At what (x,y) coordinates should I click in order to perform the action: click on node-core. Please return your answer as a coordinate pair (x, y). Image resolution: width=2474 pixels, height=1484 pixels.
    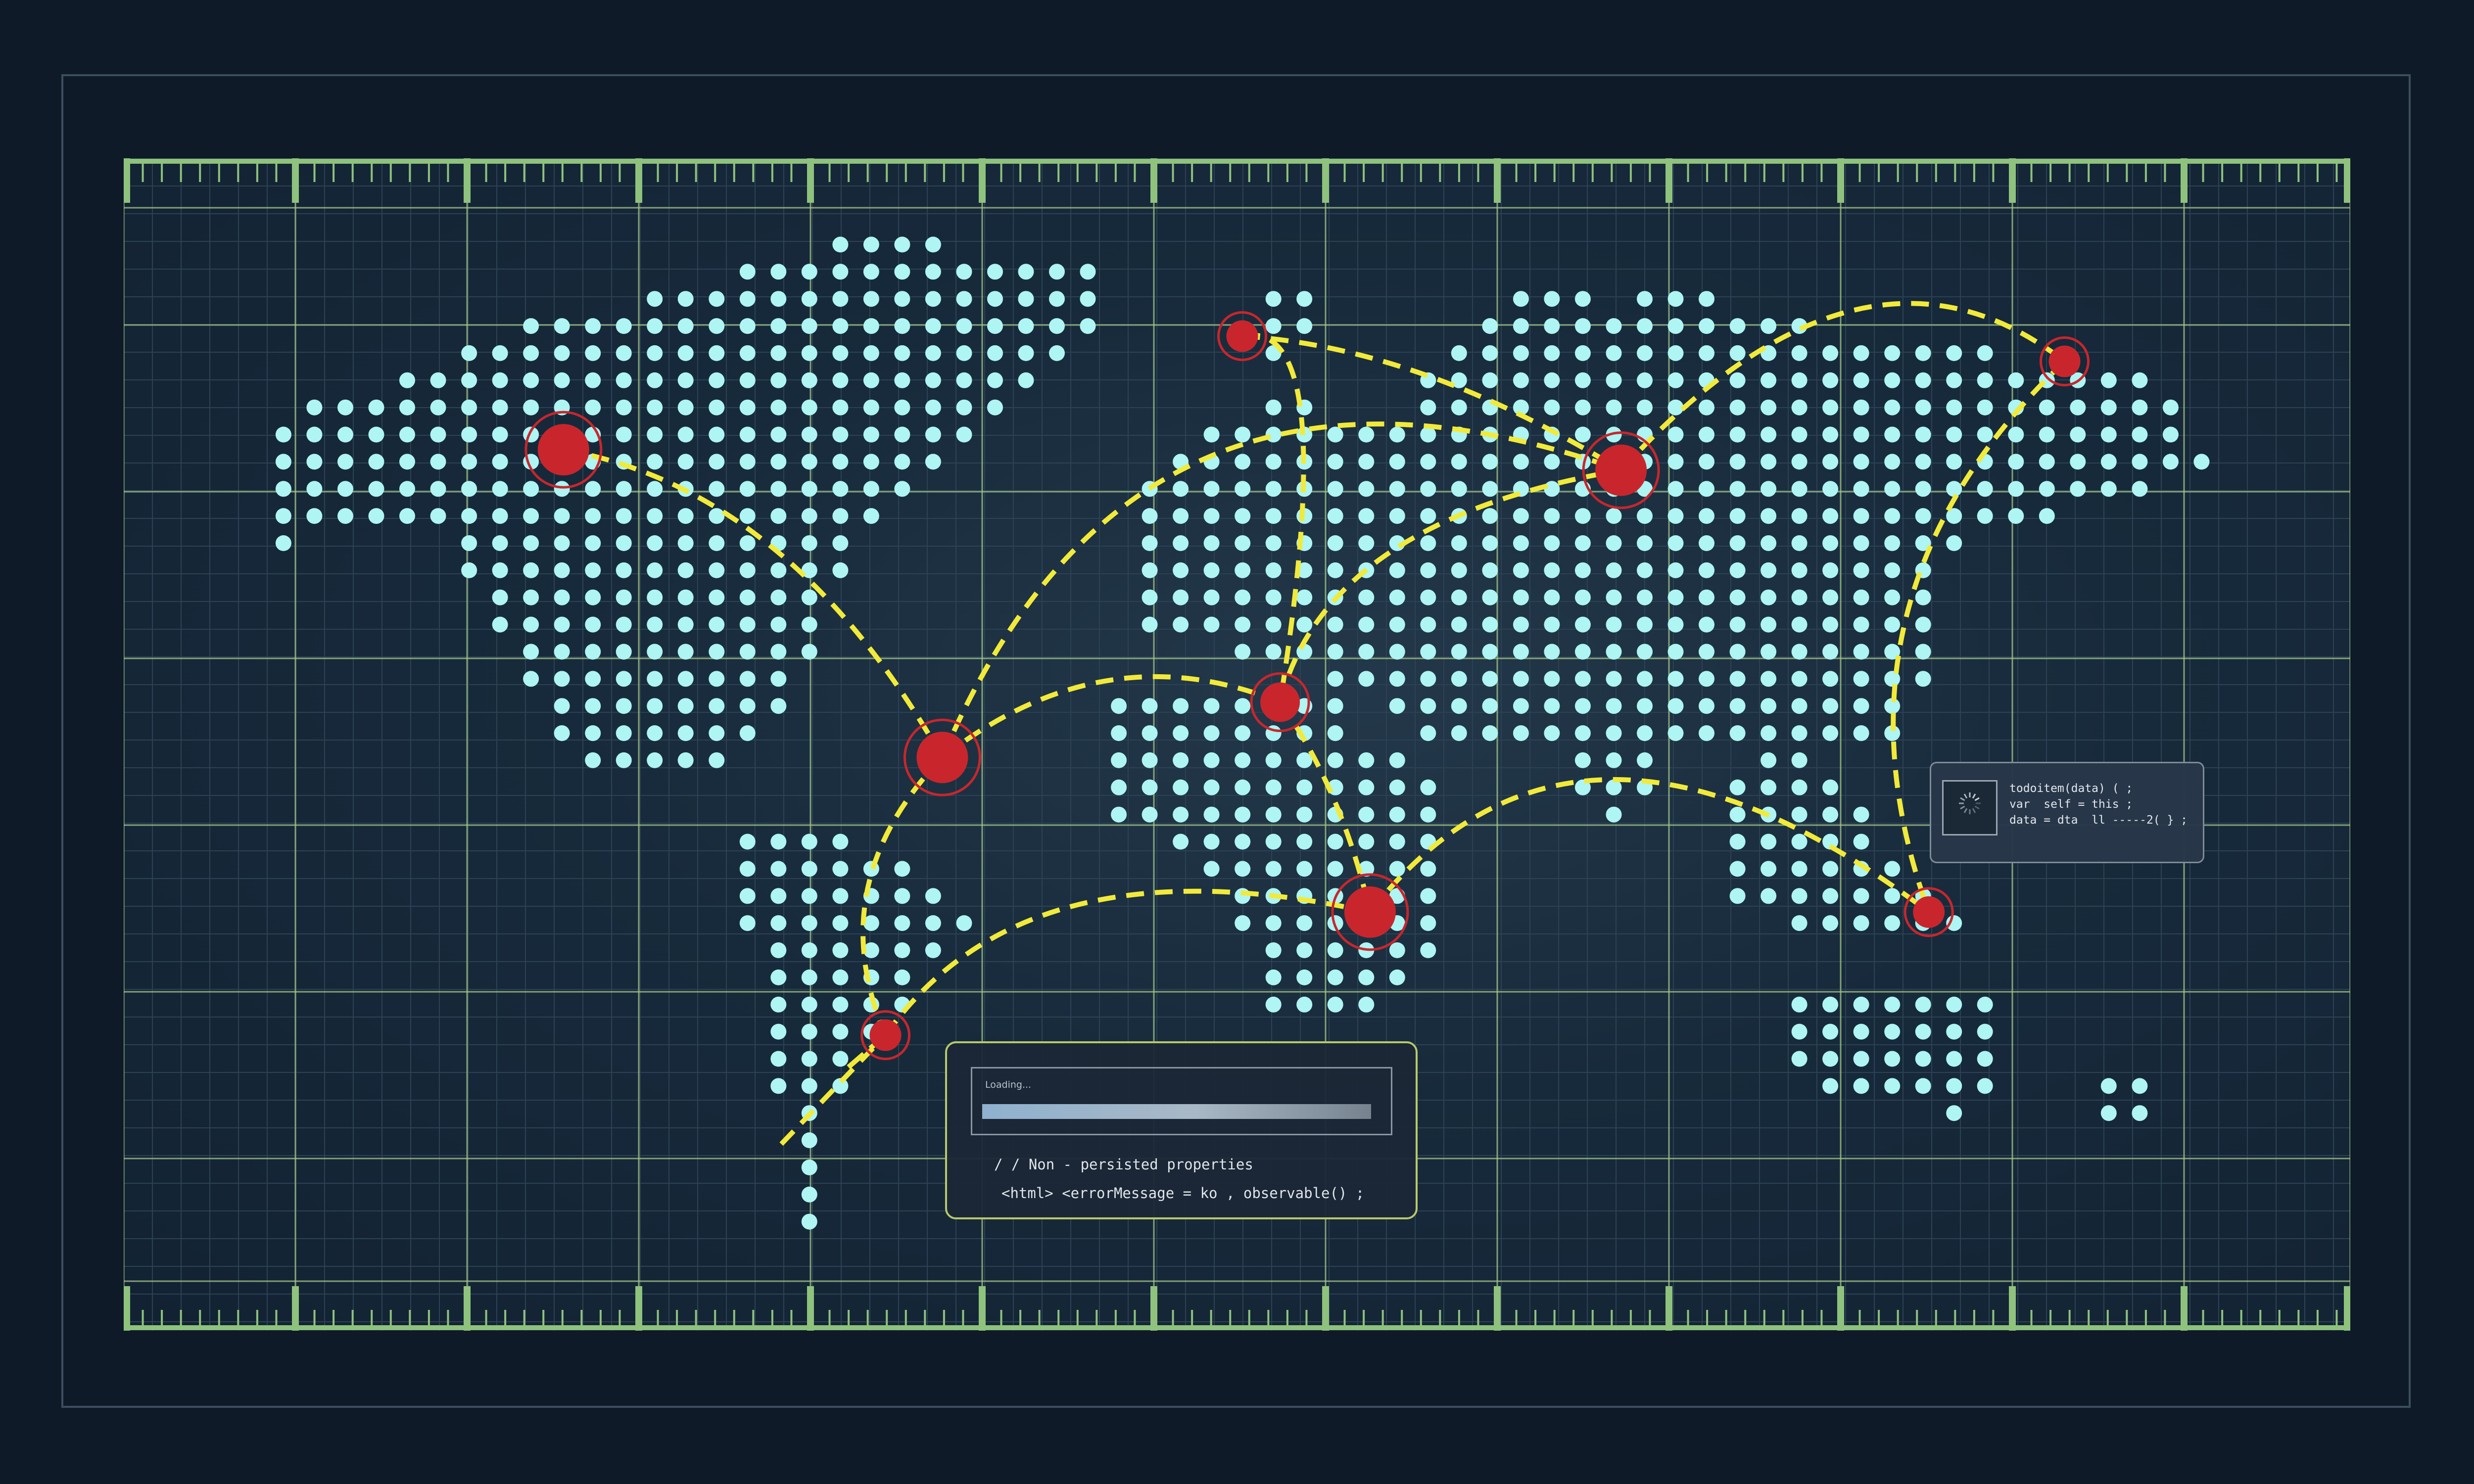
    Looking at the image, I should click on (1242, 336).